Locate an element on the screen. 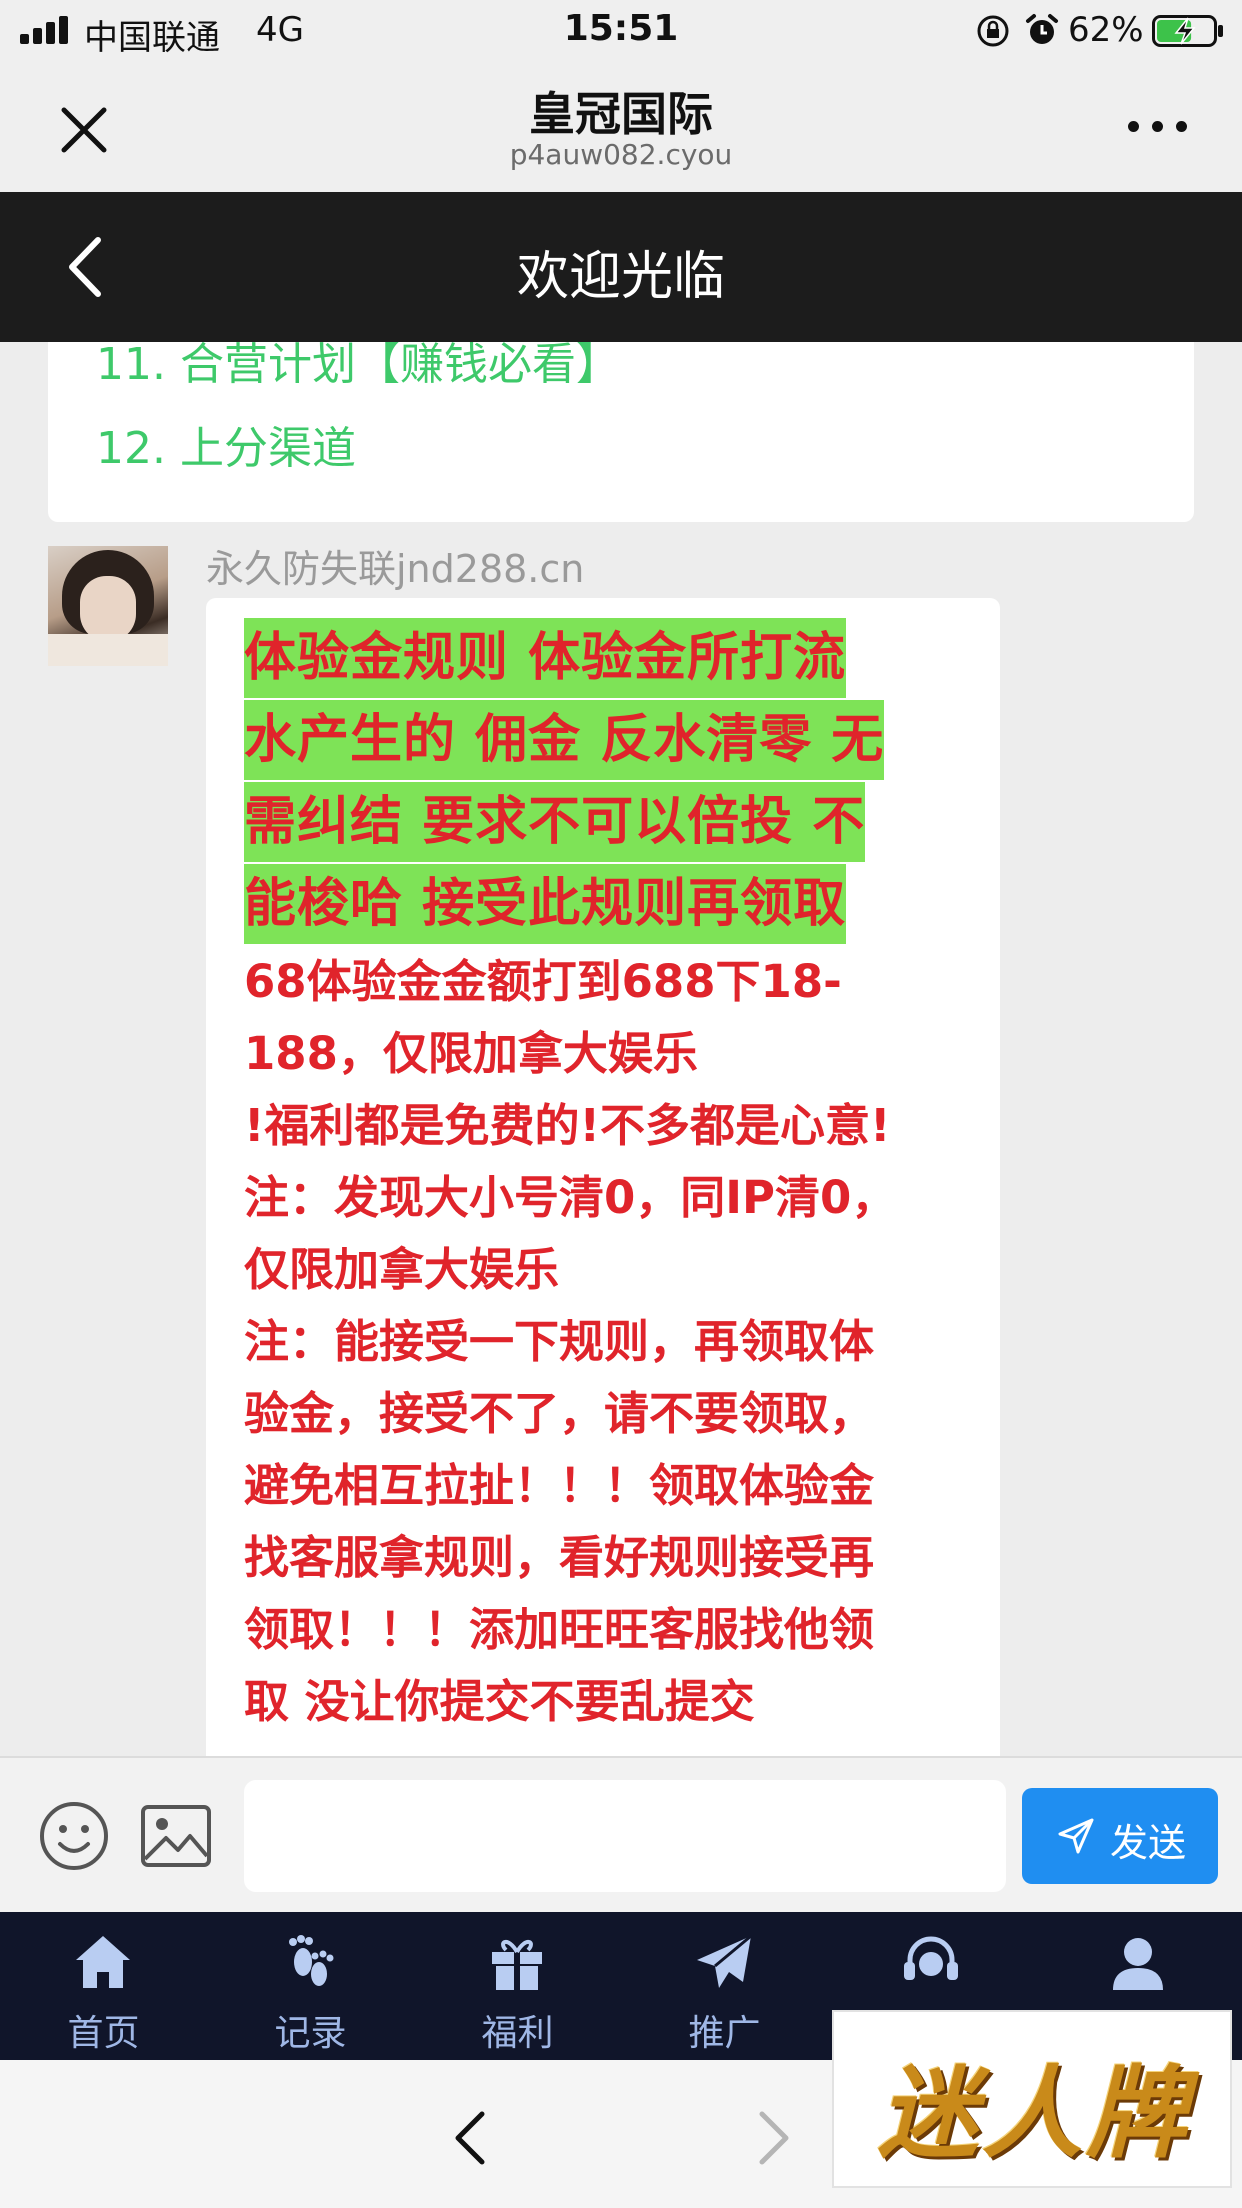 The width and height of the screenshot is (1242, 2208). input-bar: 发送 is located at coordinates (621, 1834).